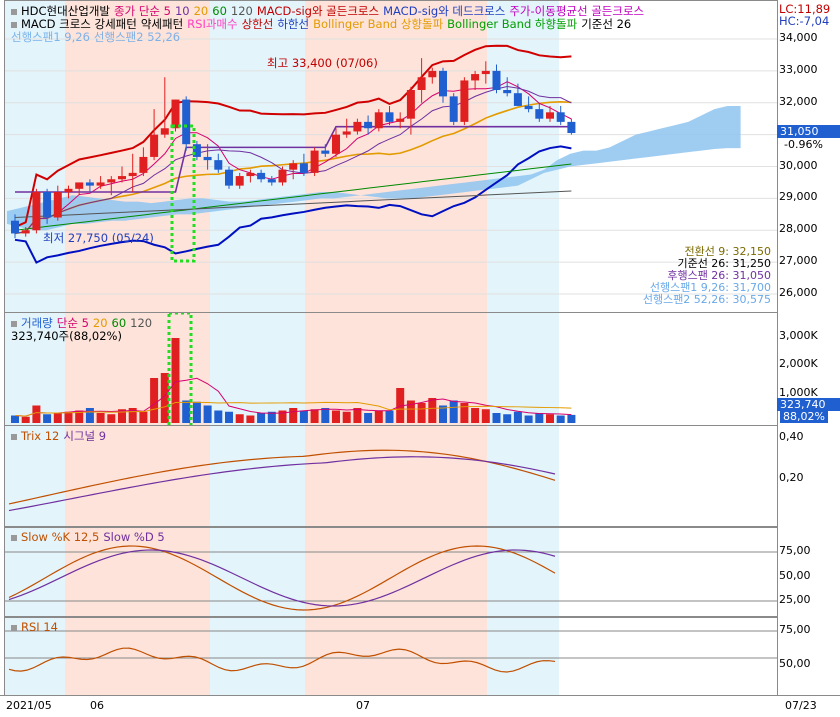 Image resolution: width=840 pixels, height=717 pixels. What do you see at coordinates (798, 165) in the screenshot?
I see `price-tick-4: 30,000` at bounding box center [798, 165].